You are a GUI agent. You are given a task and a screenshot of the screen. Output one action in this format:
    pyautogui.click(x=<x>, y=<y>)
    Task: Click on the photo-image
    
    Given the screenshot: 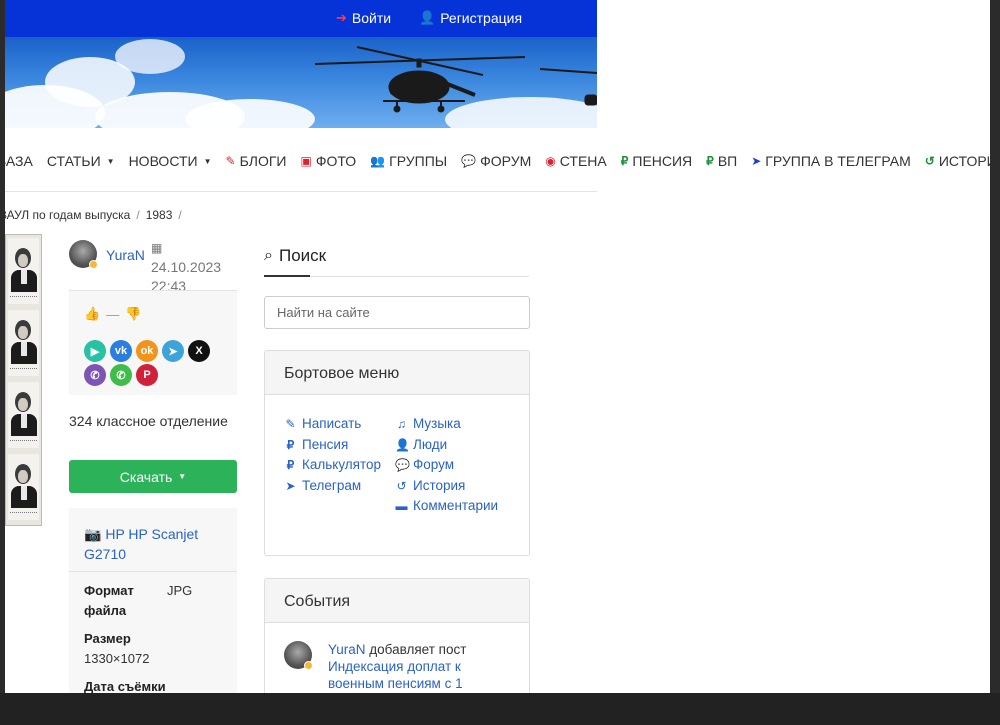 What is the action you would take?
    pyautogui.click(x=23, y=380)
    